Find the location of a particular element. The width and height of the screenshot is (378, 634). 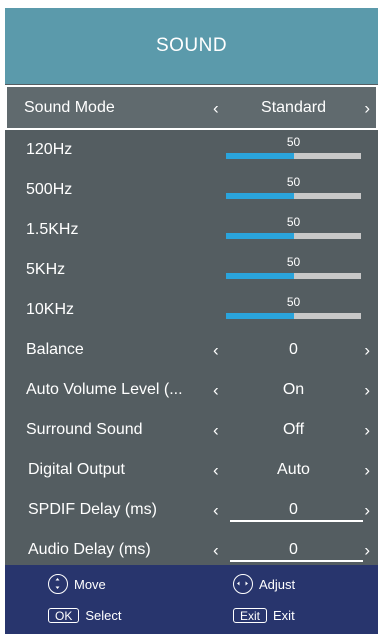

menu-item-spdif-delay: SPDIF Delay (ms) ‹ 0 › is located at coordinates (191, 510).